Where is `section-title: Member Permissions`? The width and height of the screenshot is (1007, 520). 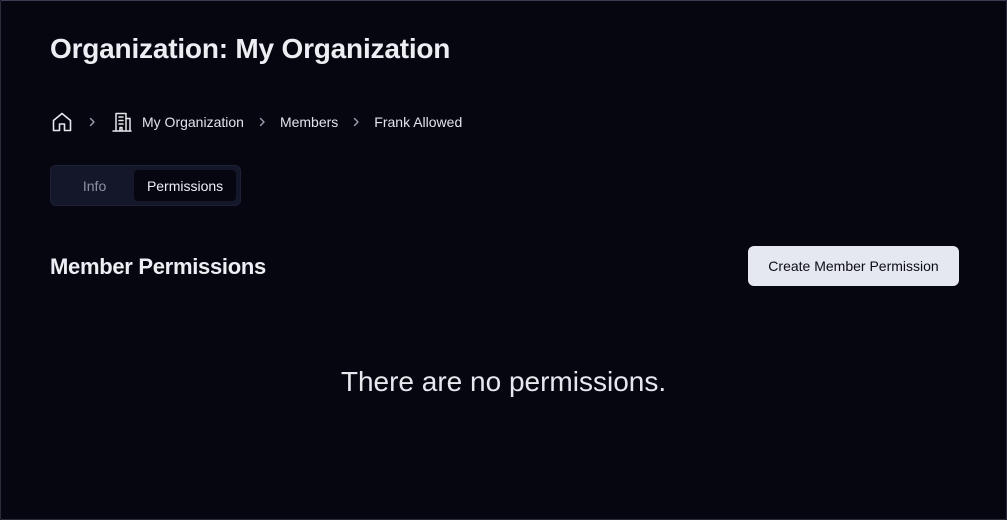 section-title: Member Permissions is located at coordinates (158, 266).